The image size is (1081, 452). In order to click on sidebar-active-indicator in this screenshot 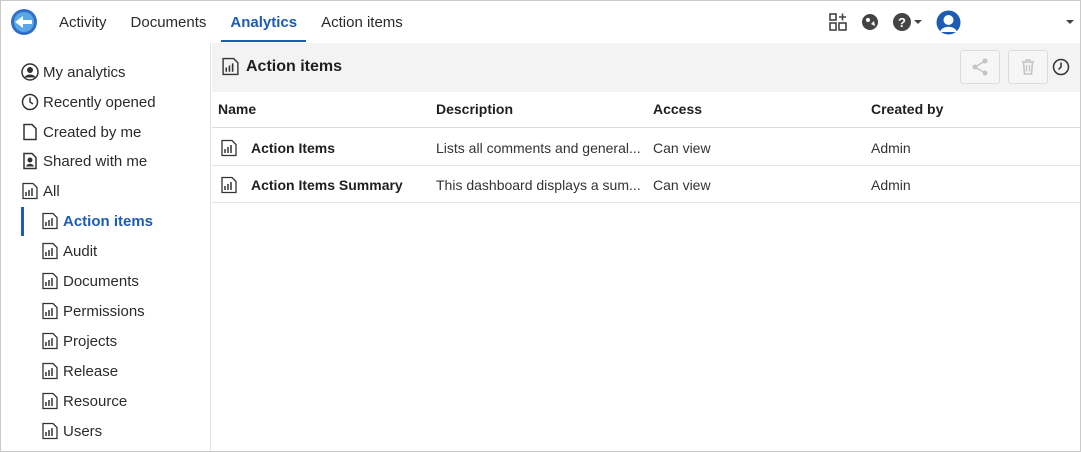, I will do `click(22, 221)`.